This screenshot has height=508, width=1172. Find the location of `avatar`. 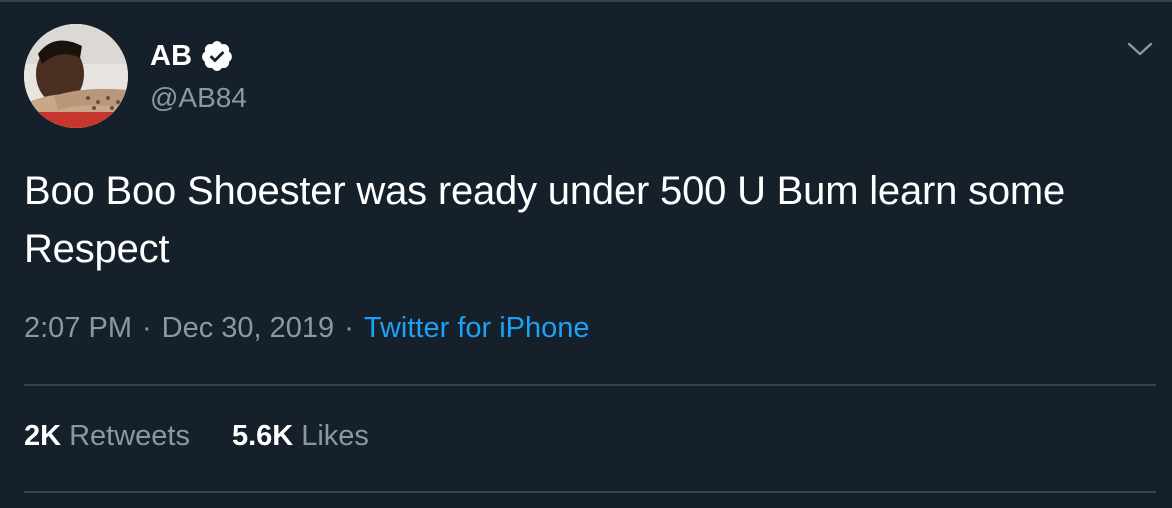

avatar is located at coordinates (76, 76).